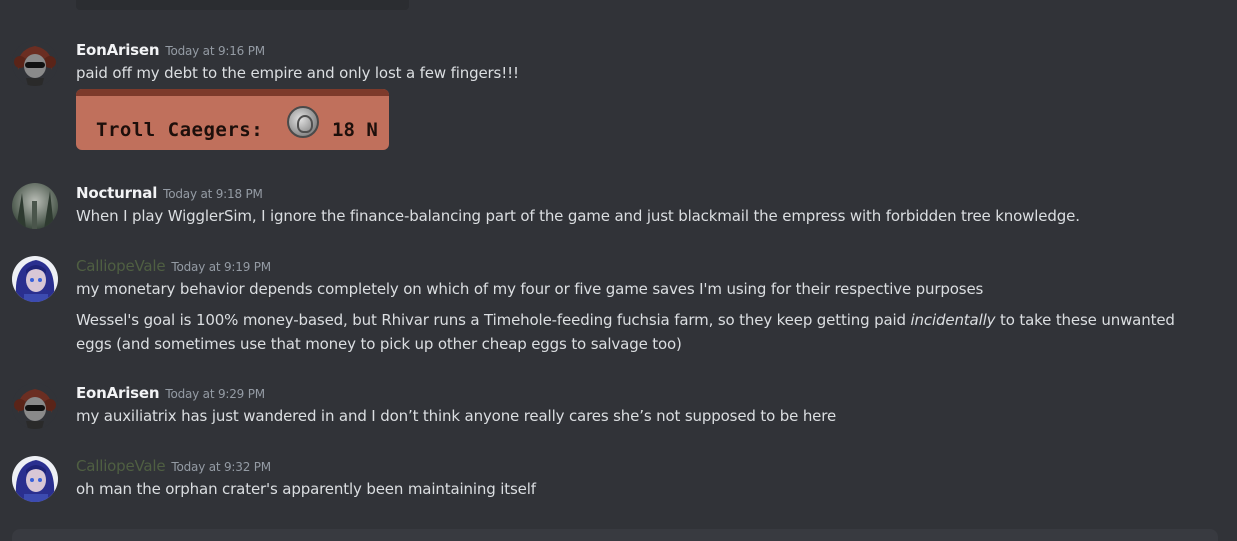 The height and width of the screenshot is (541, 1237). Describe the element at coordinates (213, 194) in the screenshot. I see `timestamp: Today at 9:18 PM` at that location.